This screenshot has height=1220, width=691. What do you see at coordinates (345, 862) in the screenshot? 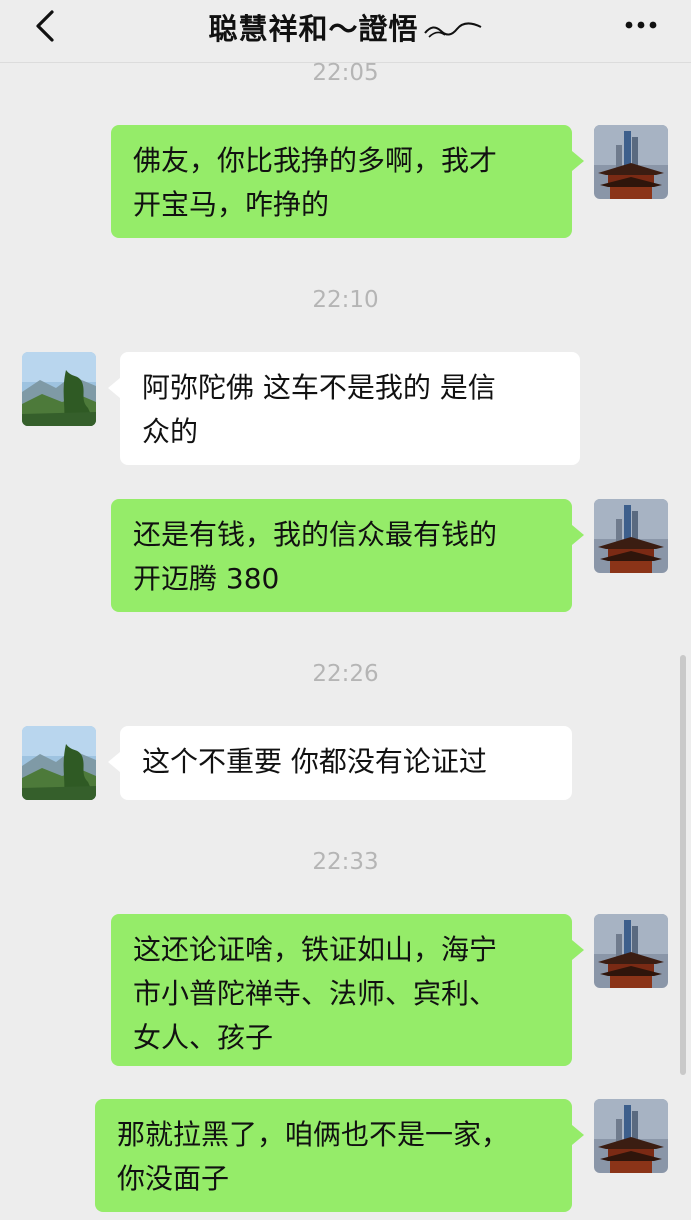
I see `timestamp: 22:33` at bounding box center [345, 862].